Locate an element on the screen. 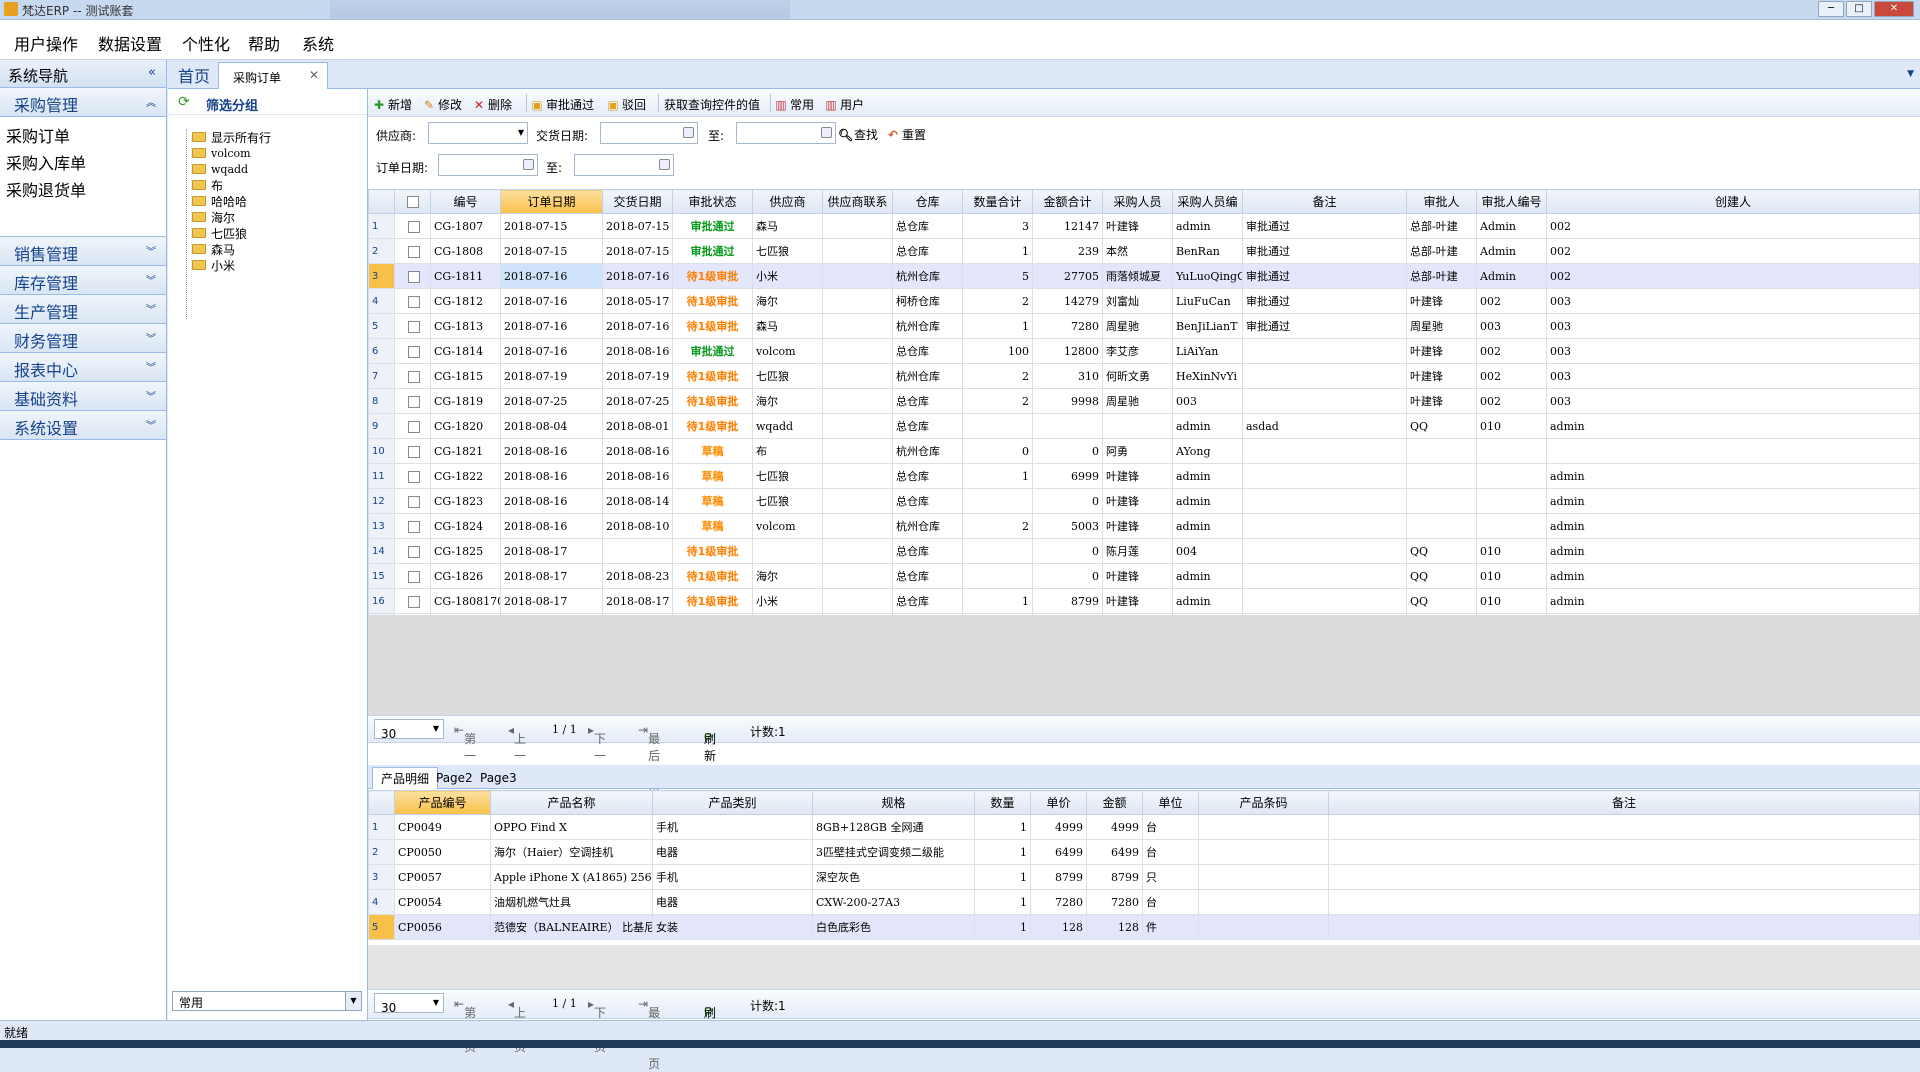 This screenshot has height=1072, width=1920. cell-buyer_code: BenRan is located at coordinates (1207, 251).